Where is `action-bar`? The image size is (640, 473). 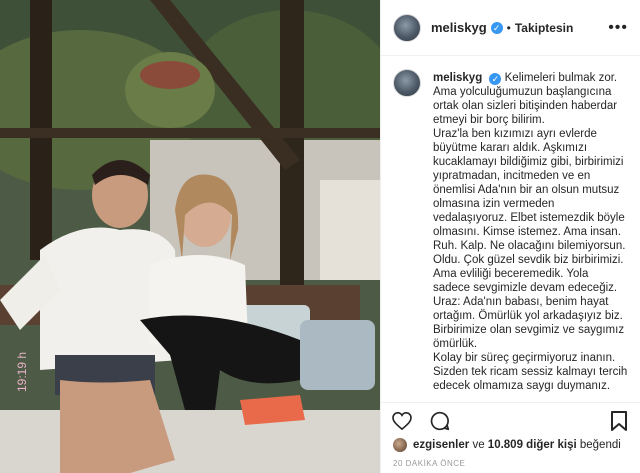
action-bar is located at coordinates (510, 420).